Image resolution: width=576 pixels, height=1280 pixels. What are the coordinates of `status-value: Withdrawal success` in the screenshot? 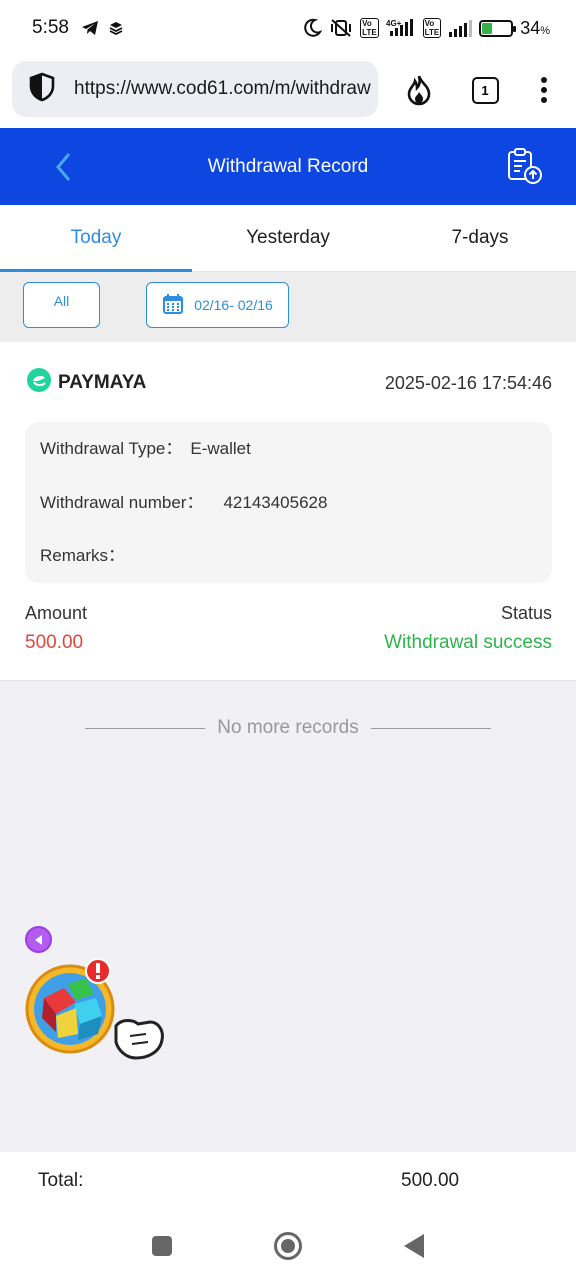 It's located at (468, 642).